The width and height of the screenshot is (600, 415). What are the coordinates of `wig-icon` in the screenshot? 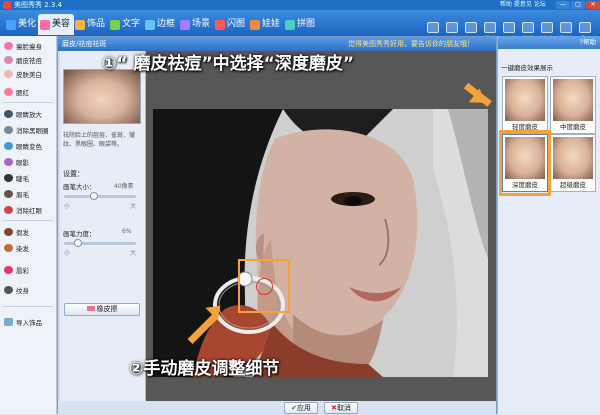 It's located at (8, 232).